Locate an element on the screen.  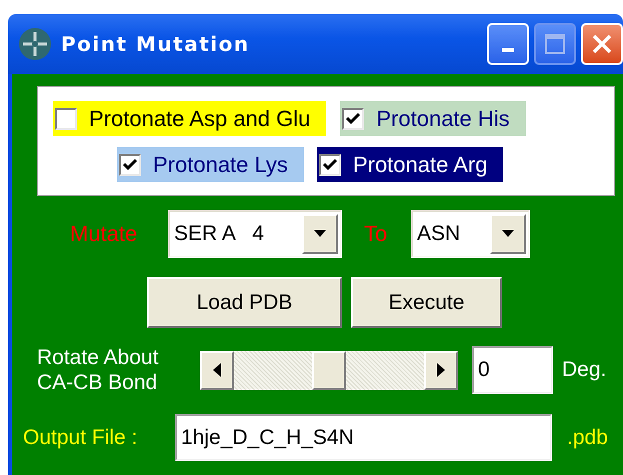
checkbox-option: Protonate Lys is located at coordinates (210, 164).